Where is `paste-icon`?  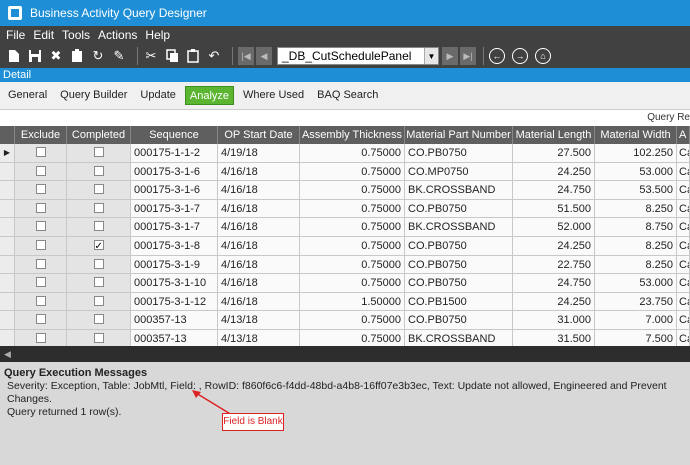 paste-icon is located at coordinates (193, 56).